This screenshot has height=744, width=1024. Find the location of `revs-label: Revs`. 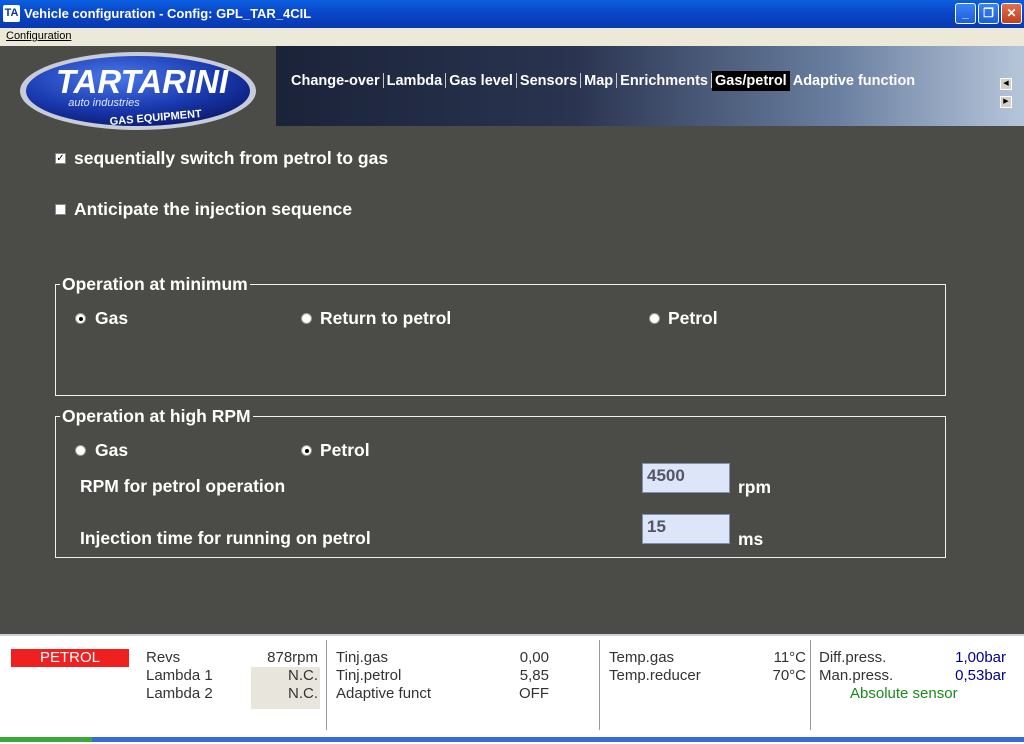

revs-label: Revs is located at coordinates (163, 657).